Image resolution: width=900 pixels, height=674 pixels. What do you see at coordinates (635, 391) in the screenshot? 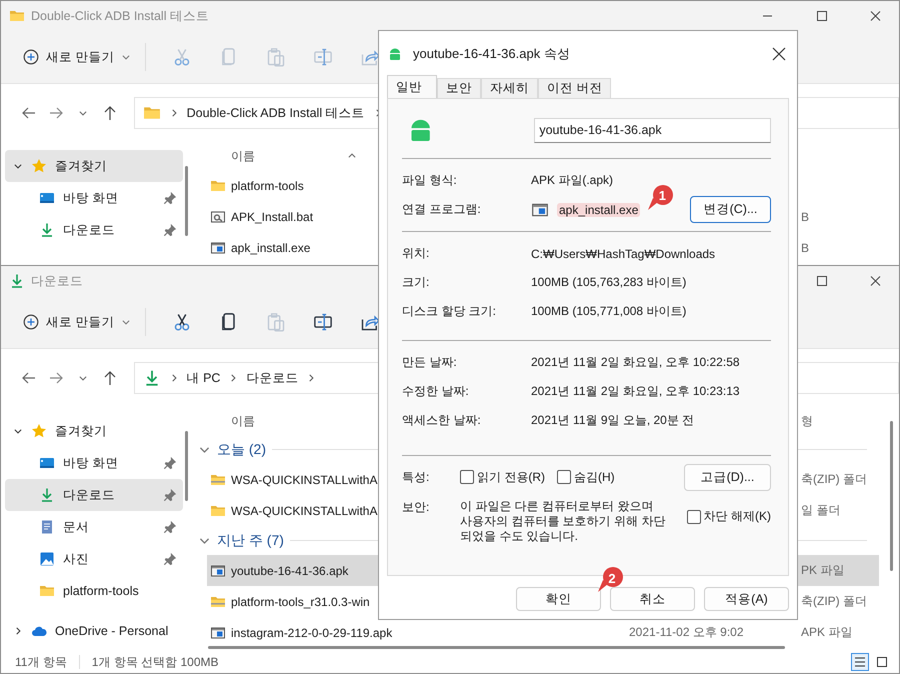
I see `property-value: 2021년 11월 2일 화요일, 오후 10:23:13` at bounding box center [635, 391].